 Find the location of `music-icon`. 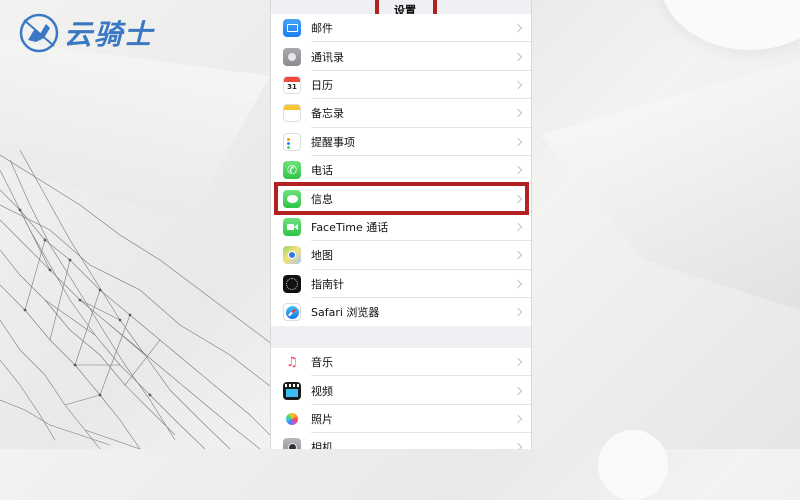

music-icon is located at coordinates (292, 362).